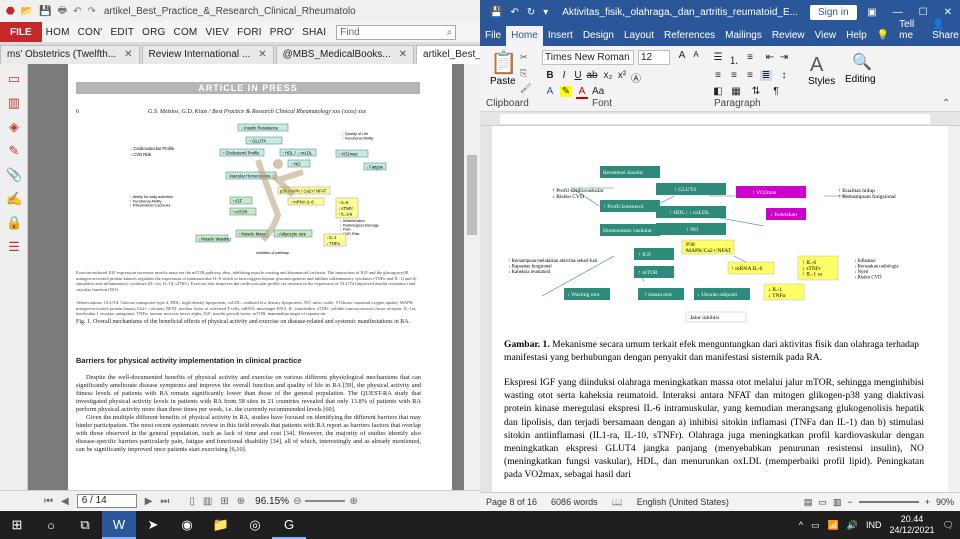  I want to click on numbering-icon: ⒈, so click(734, 59).